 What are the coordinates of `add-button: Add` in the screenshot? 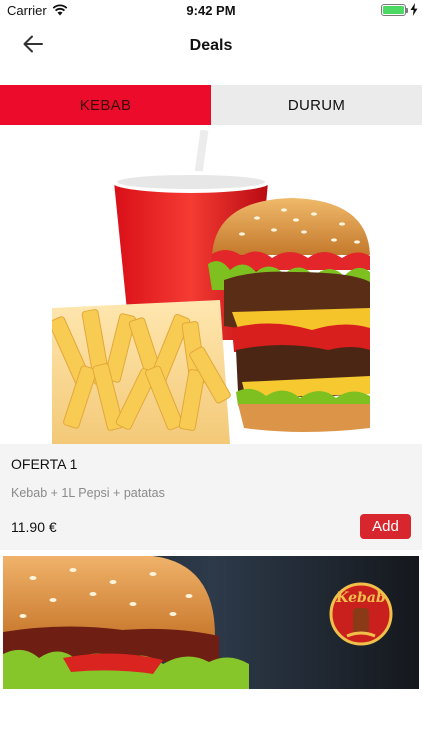 It's located at (385, 526).